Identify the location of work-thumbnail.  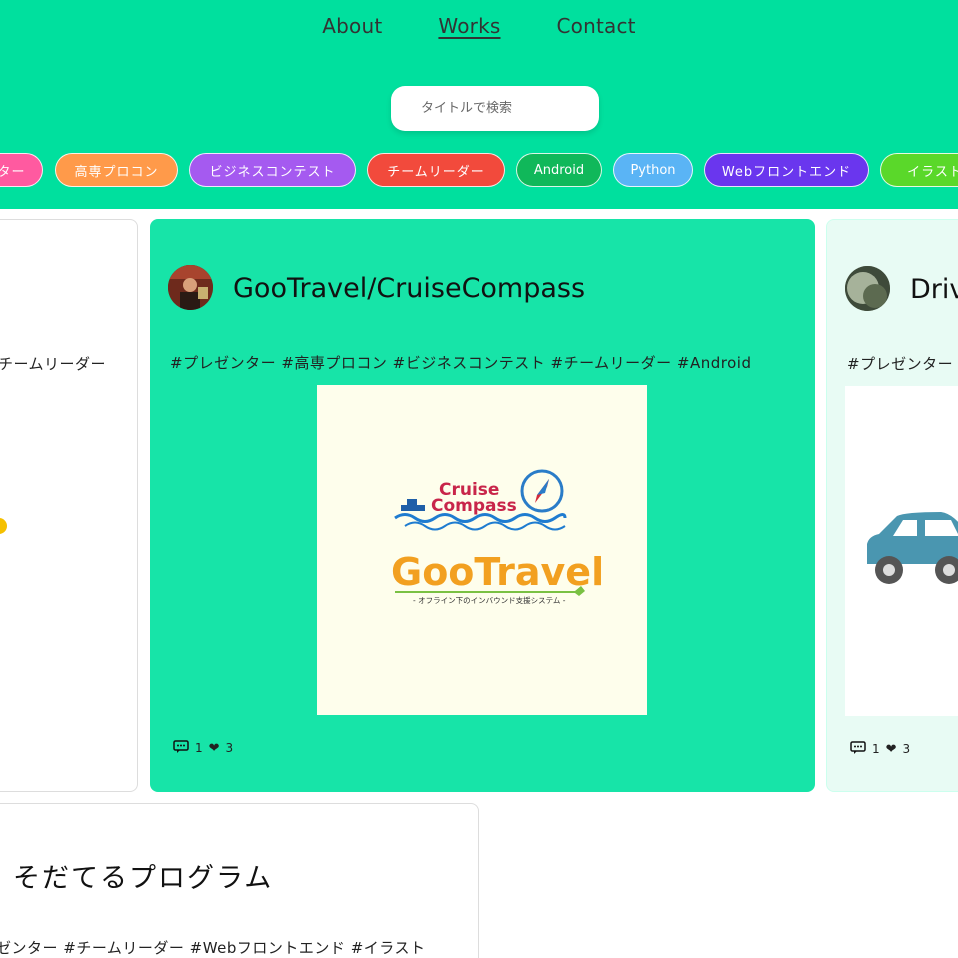
(901, 551).